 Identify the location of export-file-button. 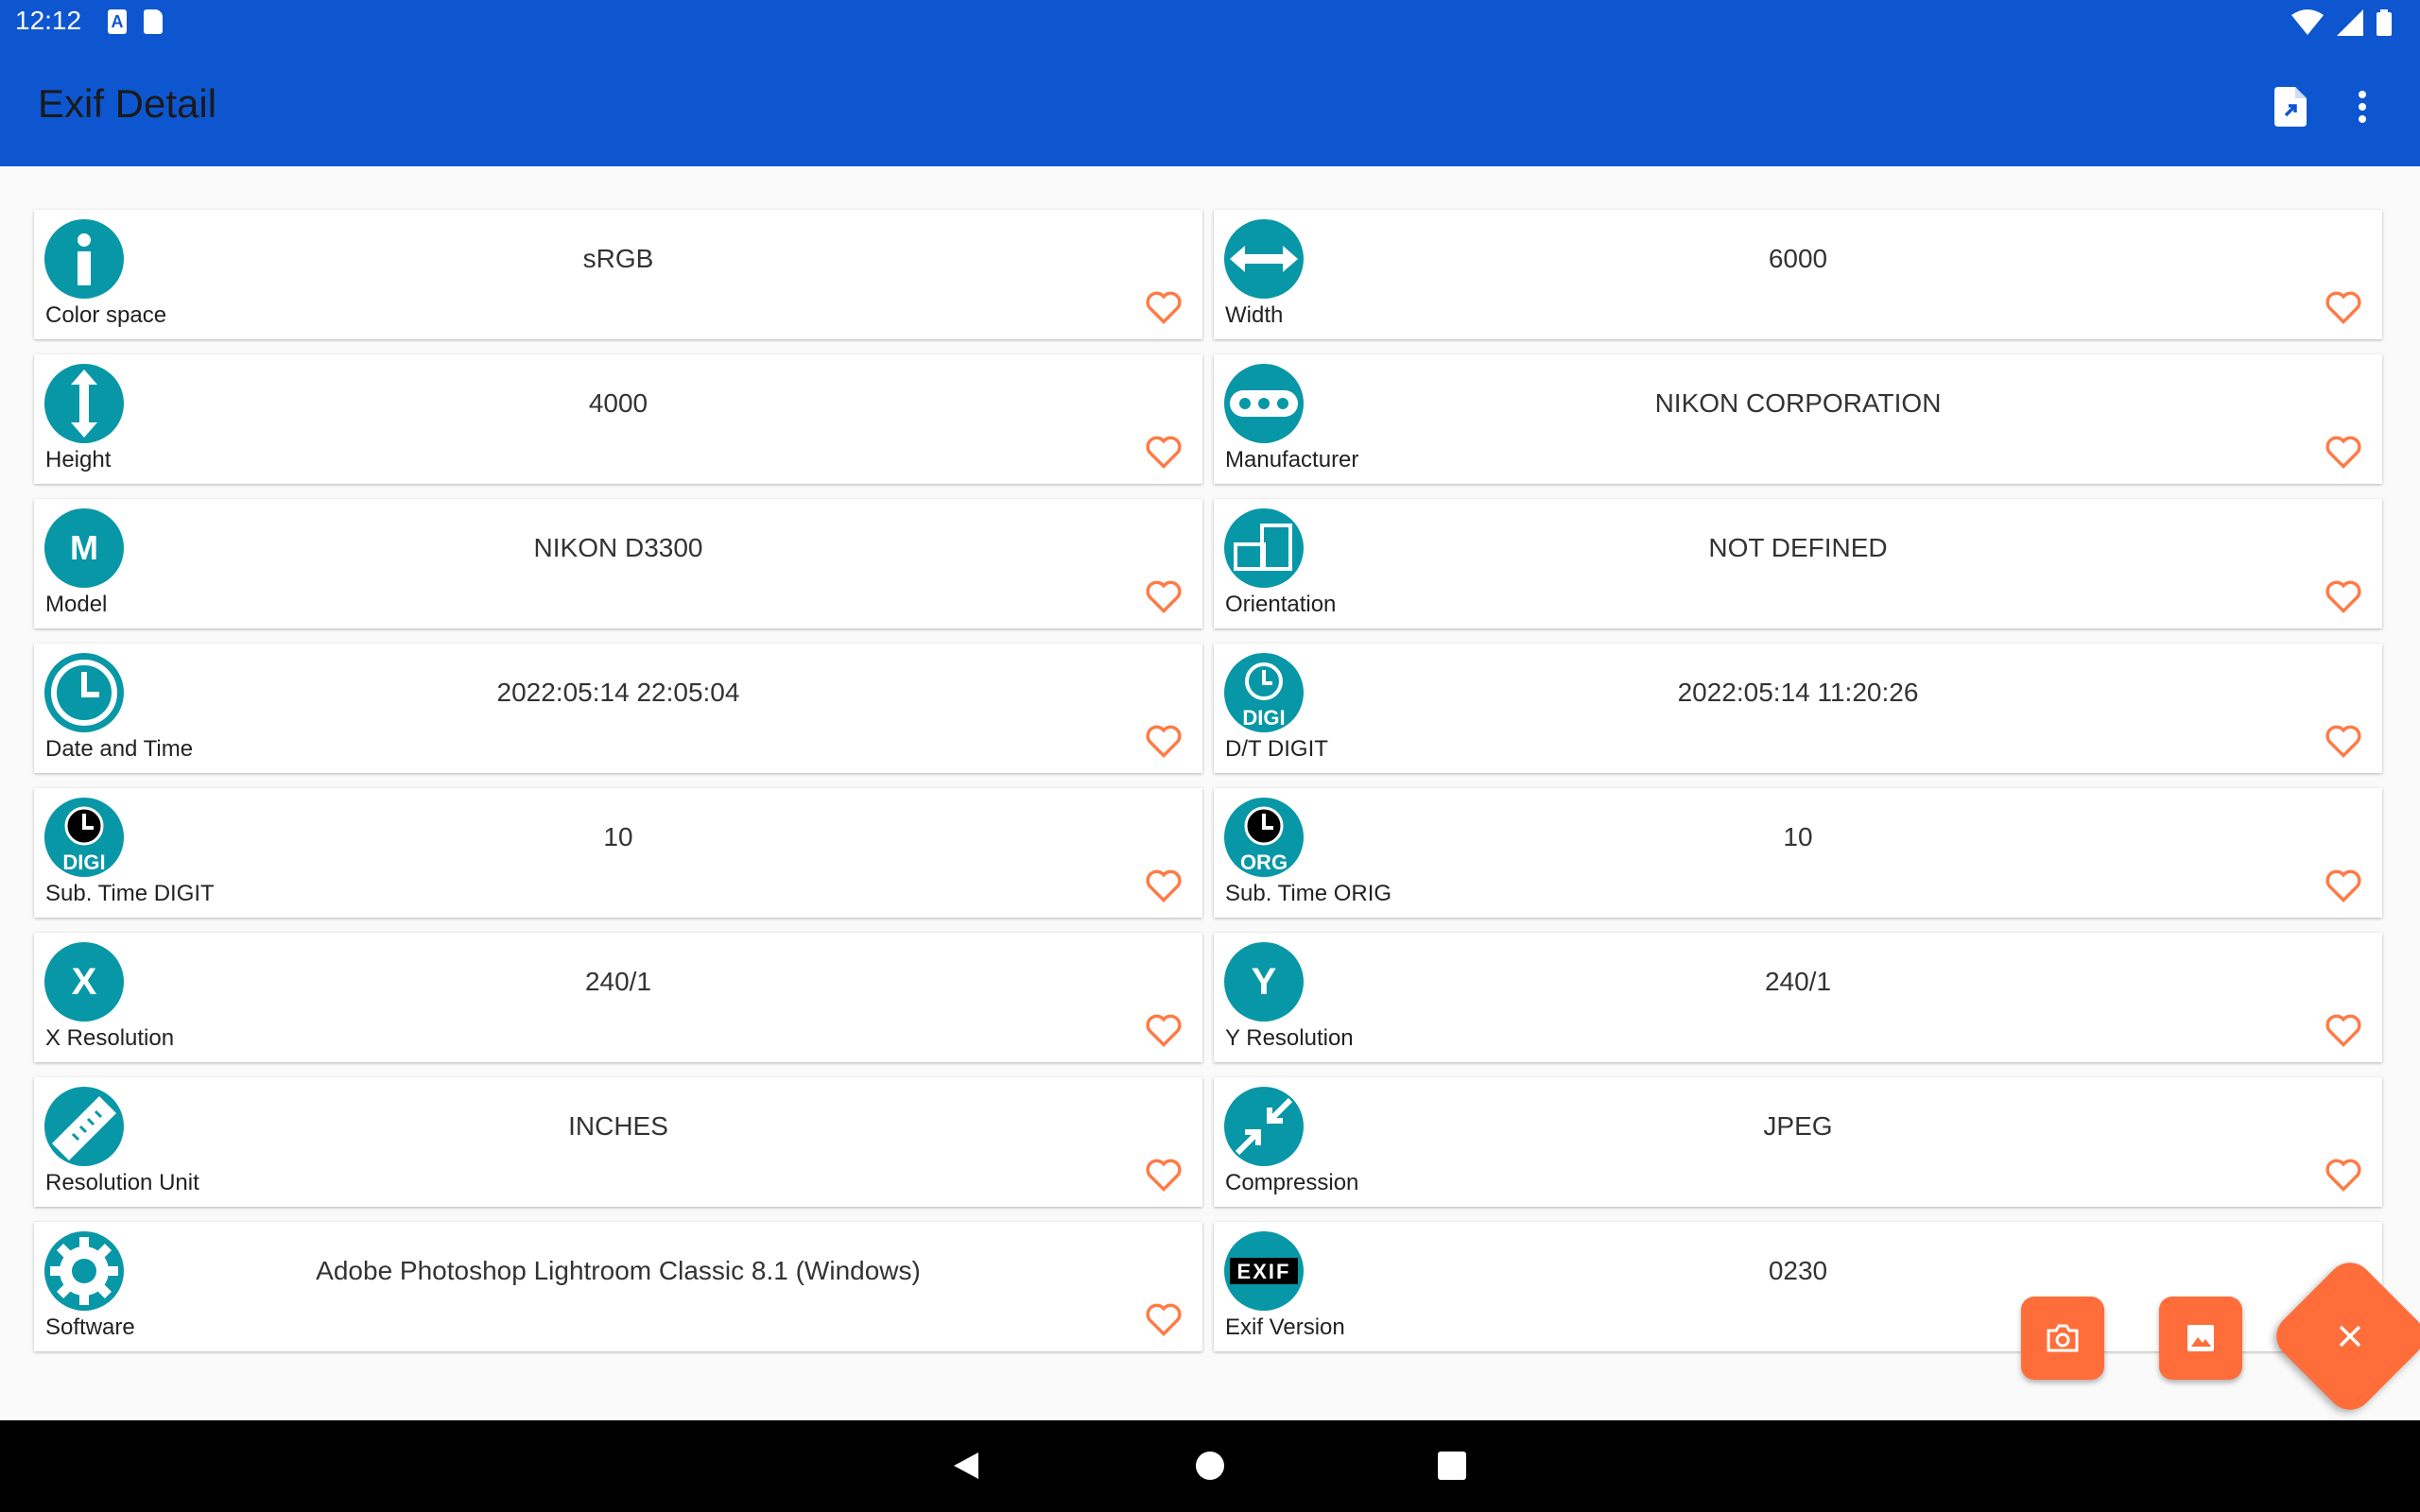
(2290, 106).